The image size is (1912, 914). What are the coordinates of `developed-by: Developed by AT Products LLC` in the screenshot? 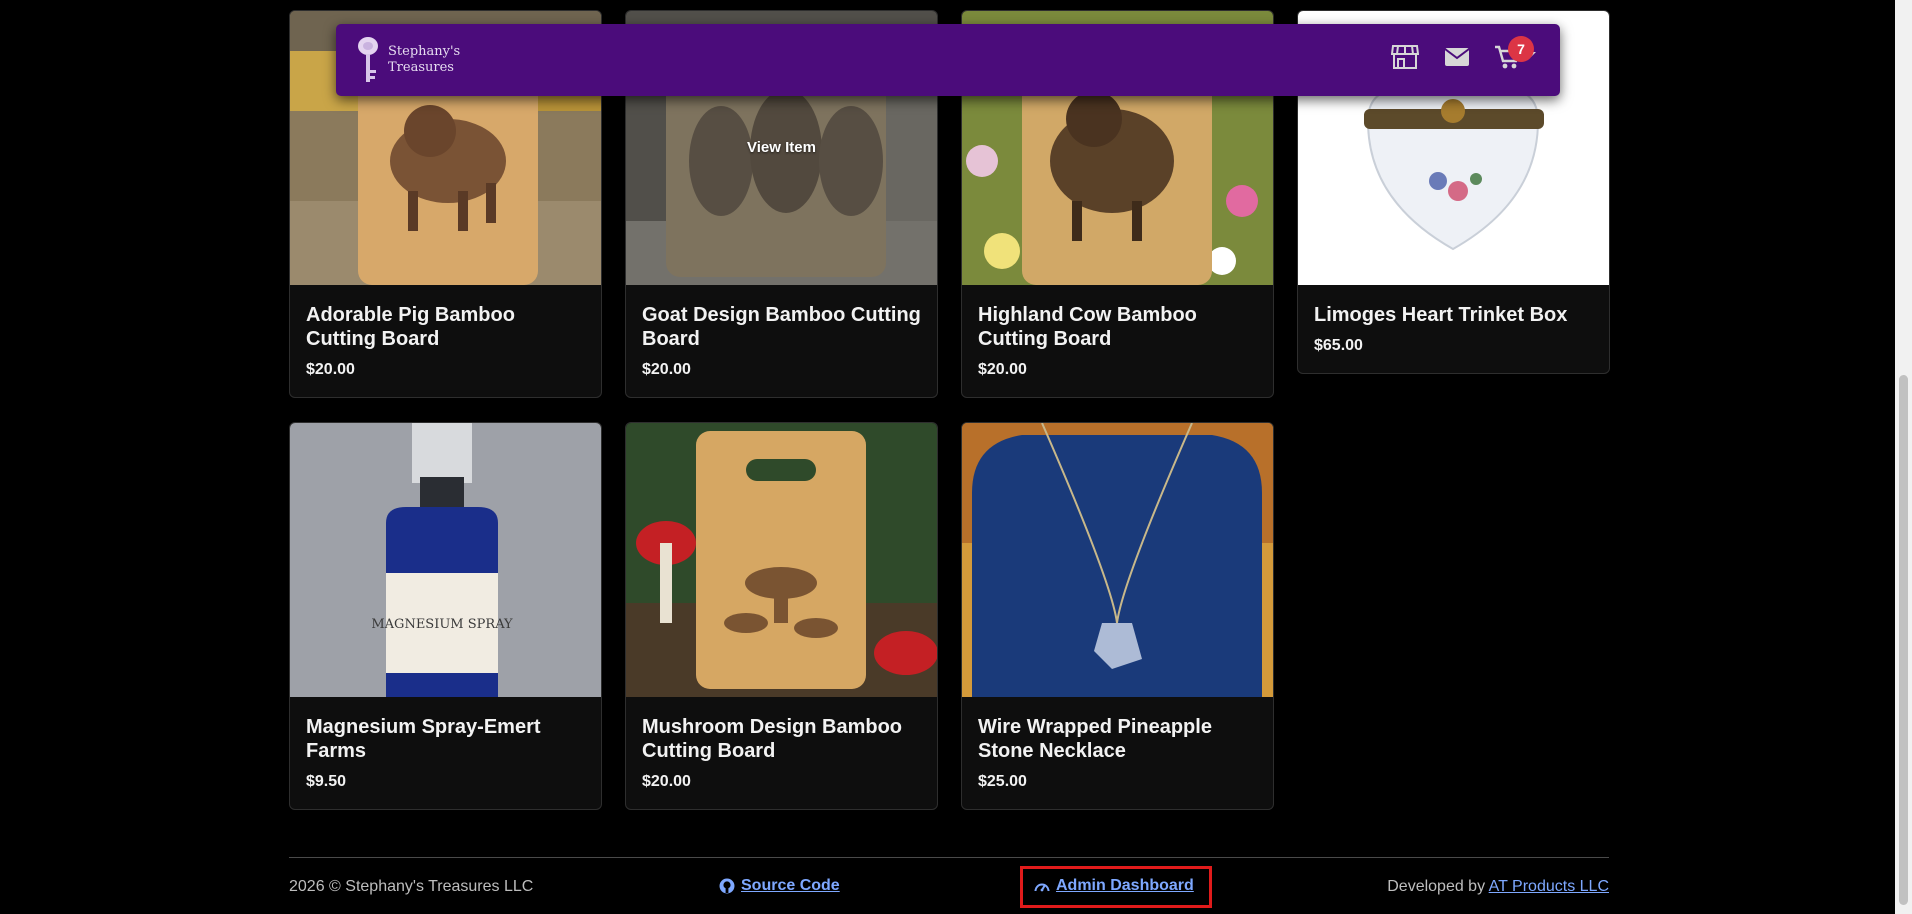 It's located at (1498, 887).